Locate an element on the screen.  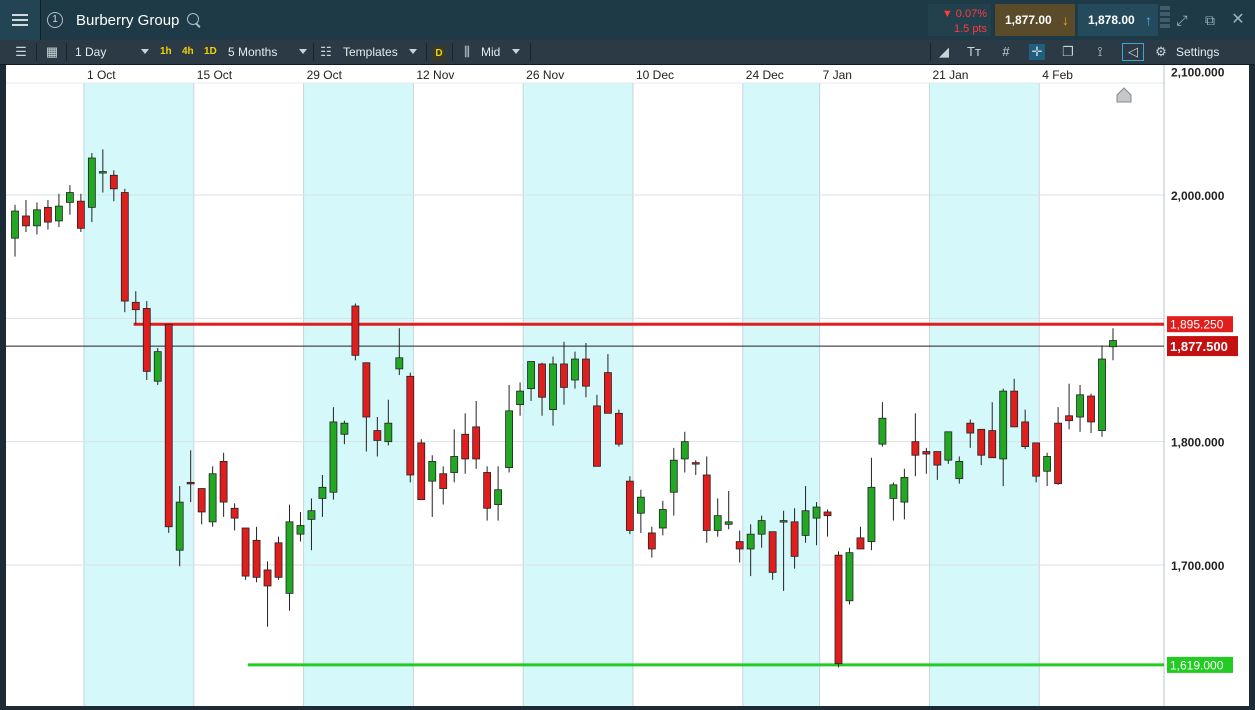
tag-d-button: D is located at coordinates (439, 52).